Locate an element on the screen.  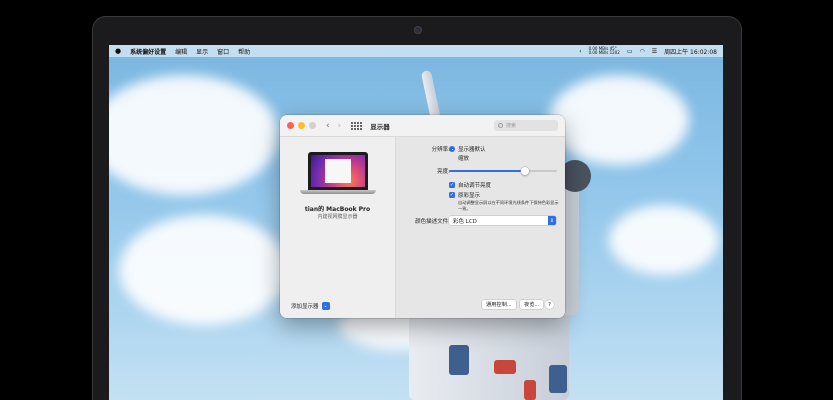
menu-app-name: 系统偏好设置 is located at coordinates (148, 51).